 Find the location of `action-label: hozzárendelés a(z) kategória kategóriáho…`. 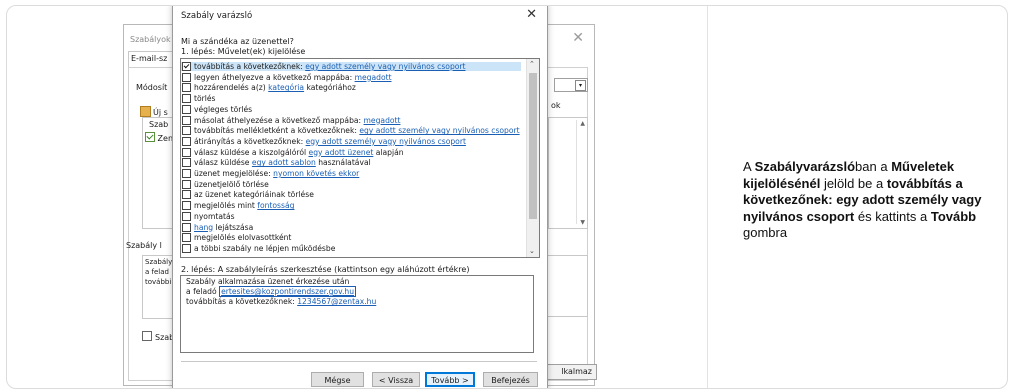

action-label: hozzárendelés a(z) kategória kategóriáho… is located at coordinates (275, 87).